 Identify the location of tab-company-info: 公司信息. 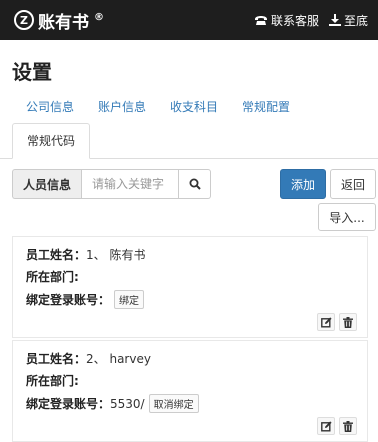
(50, 108).